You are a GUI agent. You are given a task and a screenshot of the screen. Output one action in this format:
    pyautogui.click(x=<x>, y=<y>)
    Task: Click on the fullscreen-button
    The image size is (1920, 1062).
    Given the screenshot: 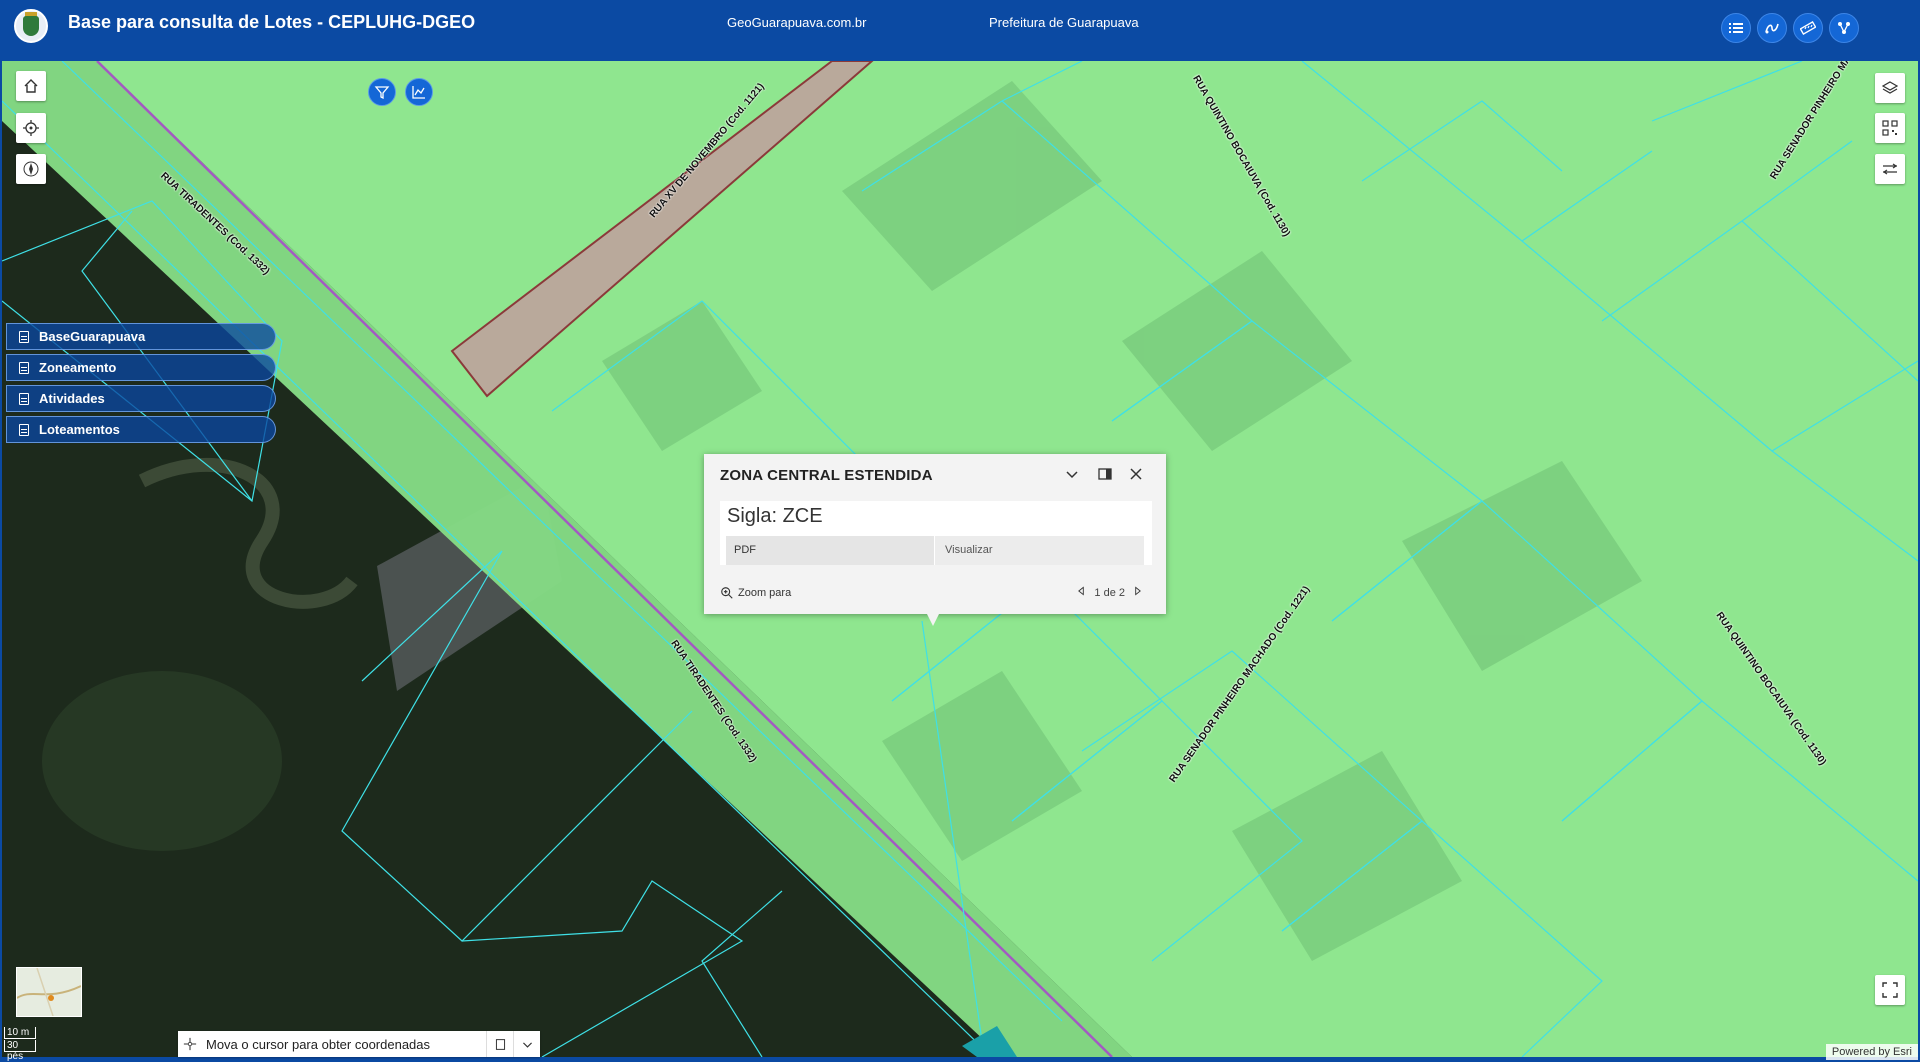 What is the action you would take?
    pyautogui.click(x=1890, y=990)
    